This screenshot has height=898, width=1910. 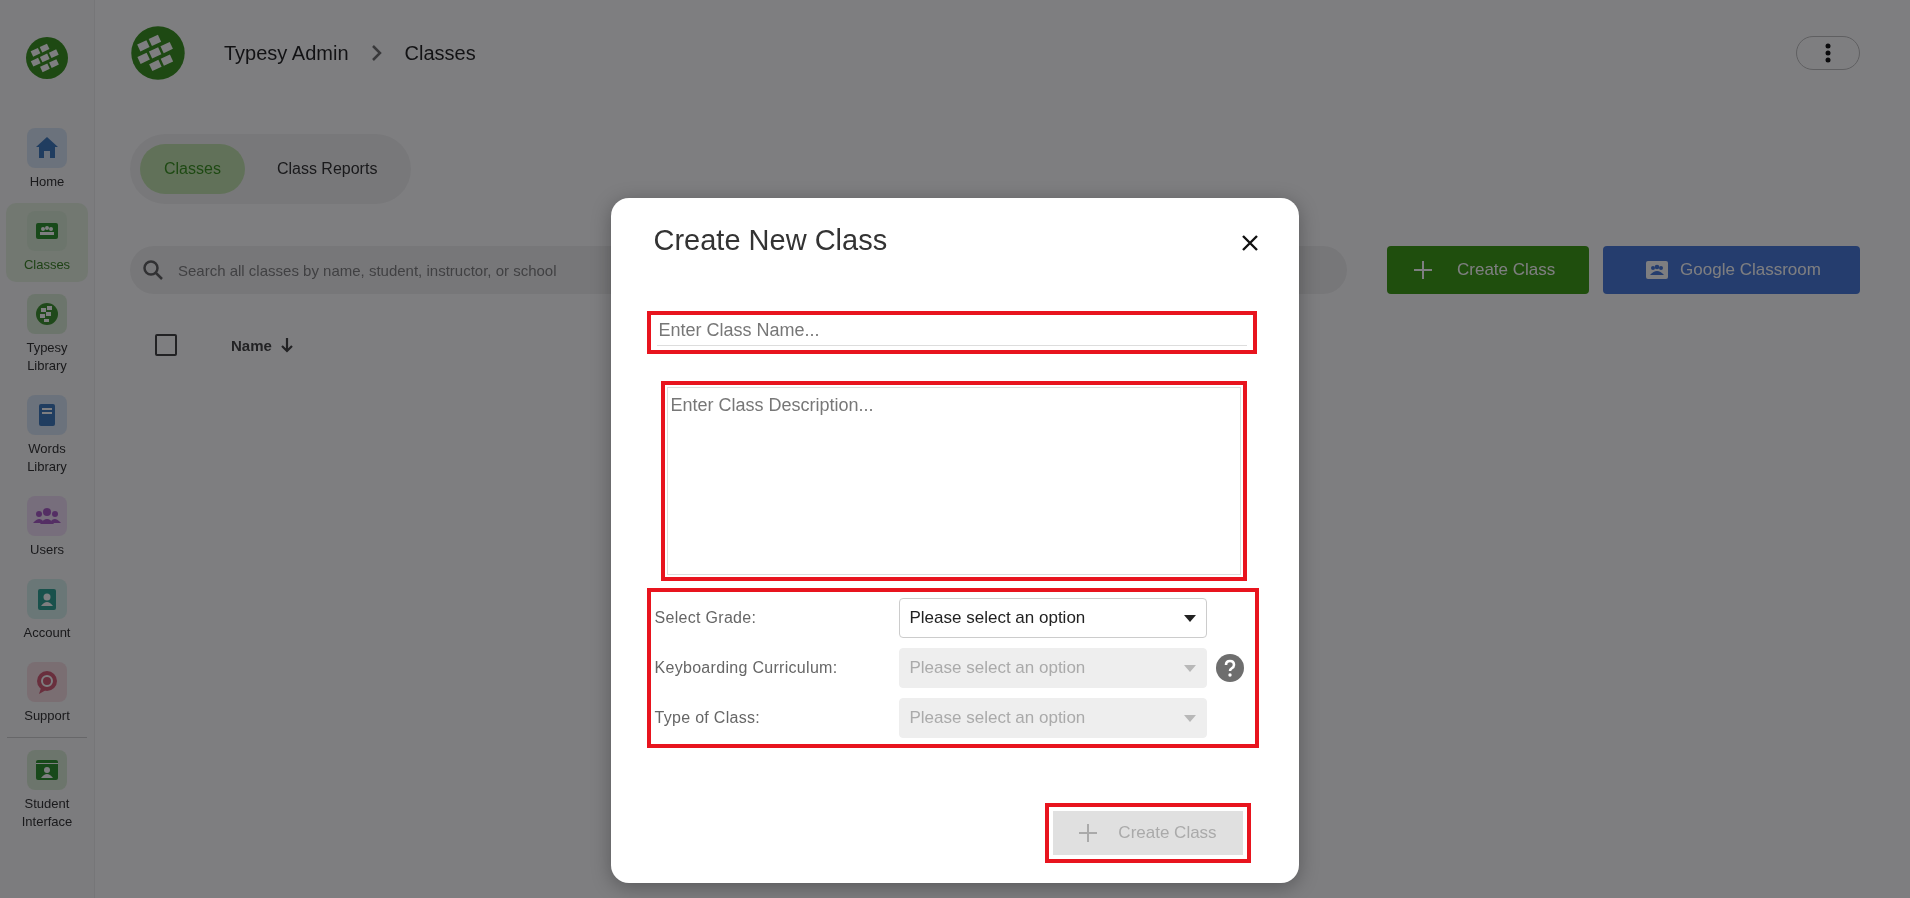 What do you see at coordinates (153, 270) in the screenshot?
I see `search-icon` at bounding box center [153, 270].